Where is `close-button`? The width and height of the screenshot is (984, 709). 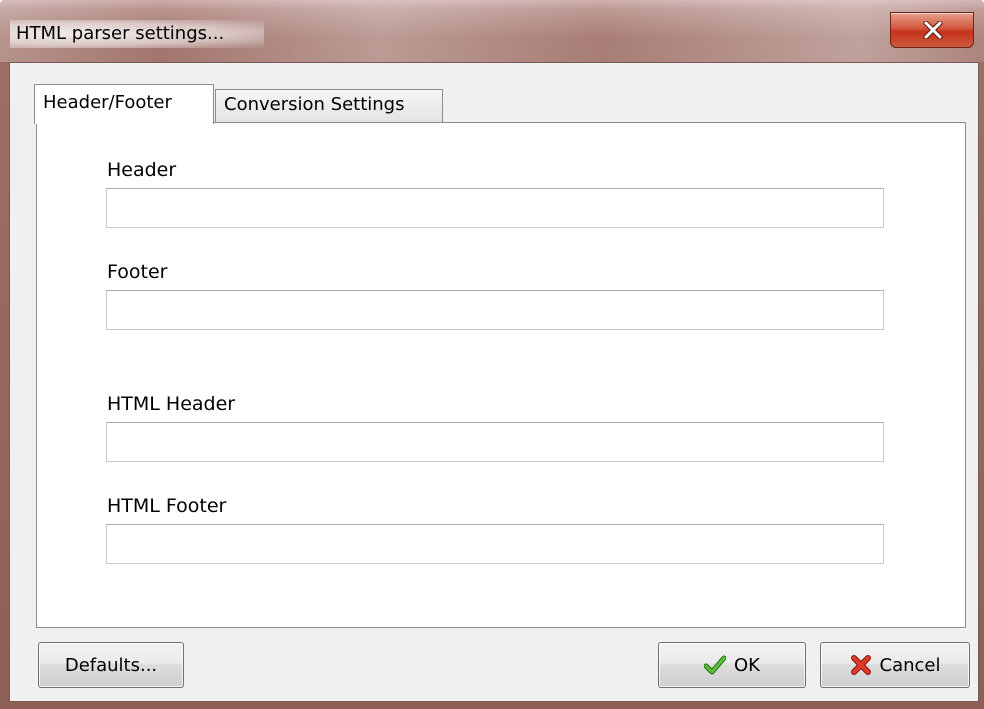
close-button is located at coordinates (932, 30).